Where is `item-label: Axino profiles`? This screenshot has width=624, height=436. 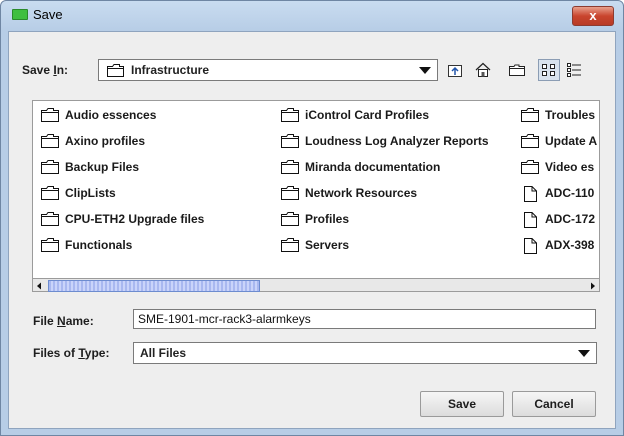 item-label: Axino profiles is located at coordinates (105, 141).